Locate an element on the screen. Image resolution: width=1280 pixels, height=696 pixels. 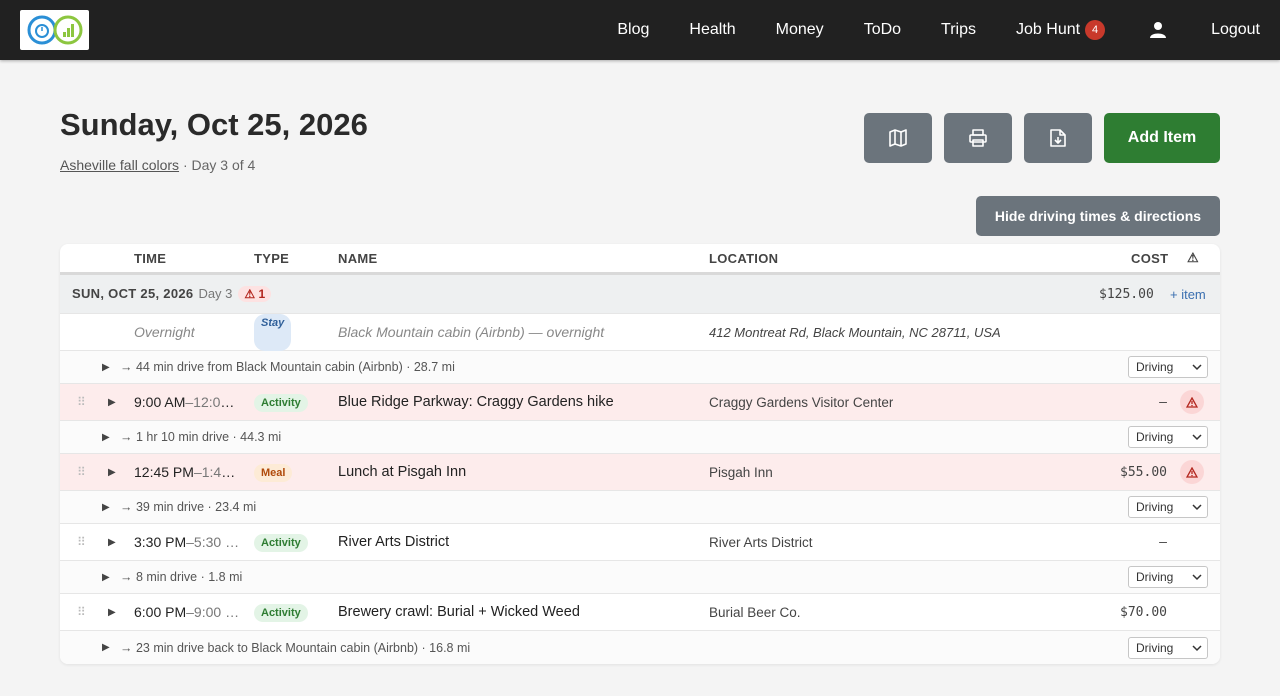
nav-blog: Blog is located at coordinates (633, 30).